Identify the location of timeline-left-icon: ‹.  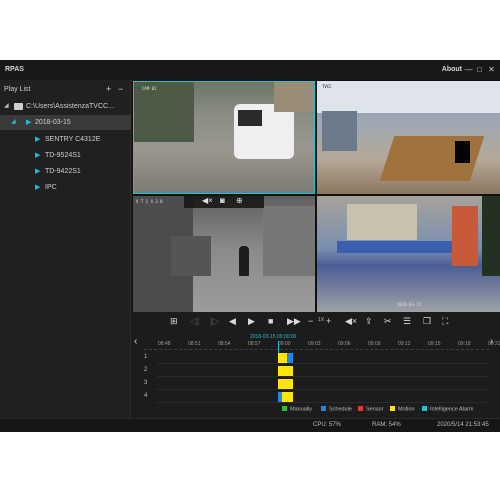
(135, 341).